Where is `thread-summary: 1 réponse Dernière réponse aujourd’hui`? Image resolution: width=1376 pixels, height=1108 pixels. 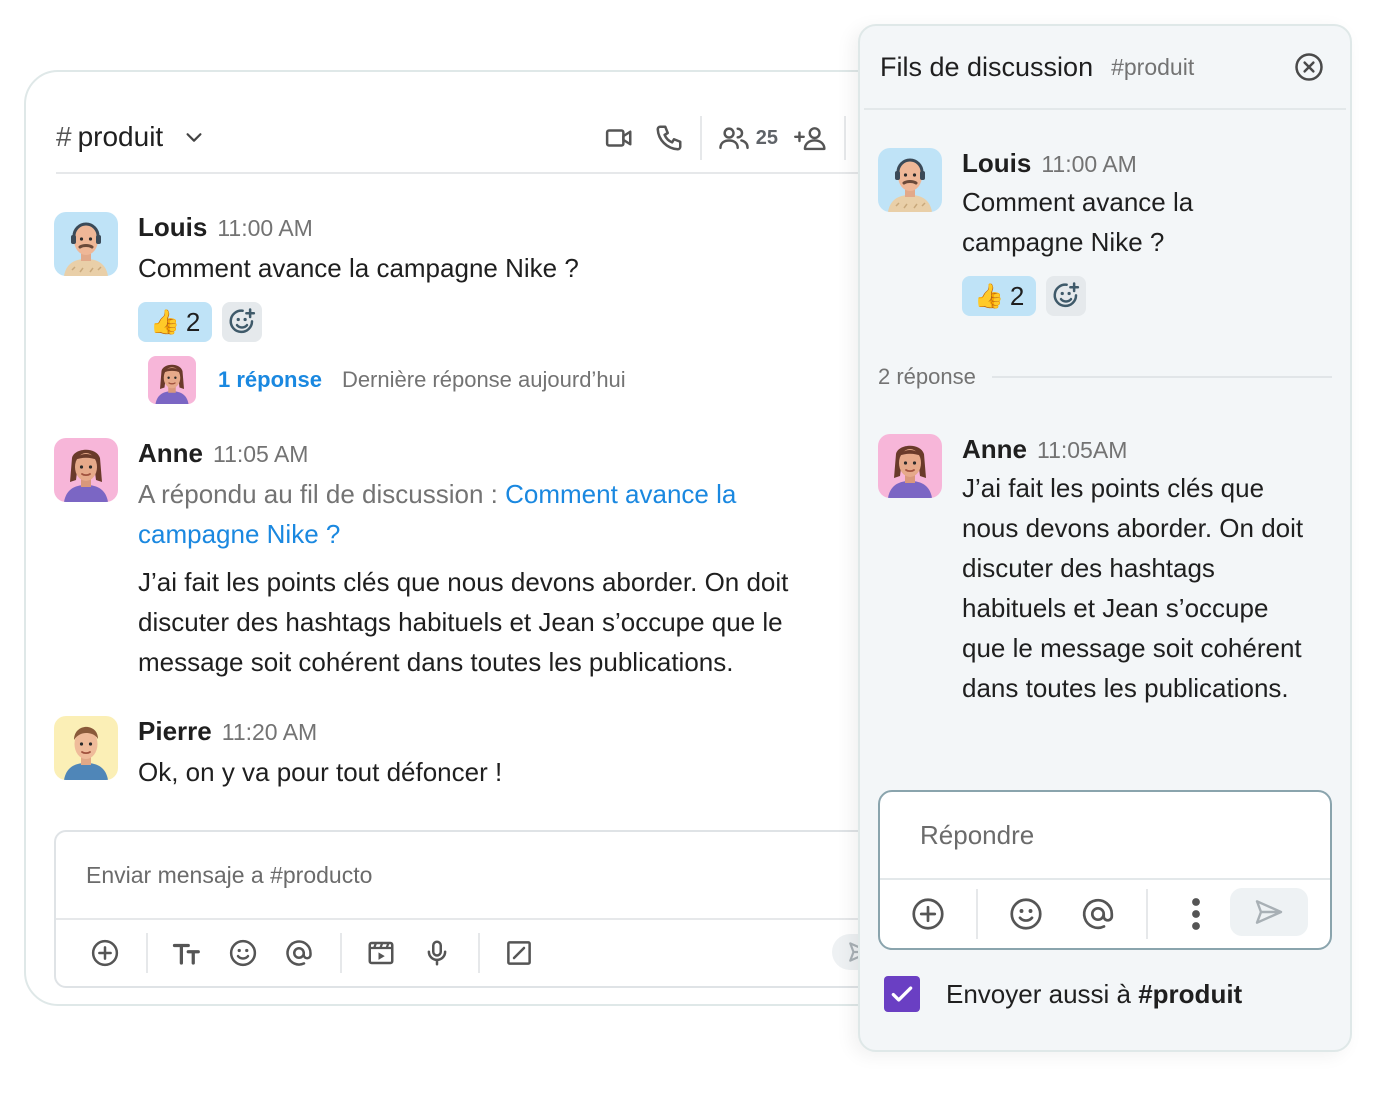
thread-summary: 1 réponse Dernière réponse aujourd’hui is located at coordinates (501, 380).